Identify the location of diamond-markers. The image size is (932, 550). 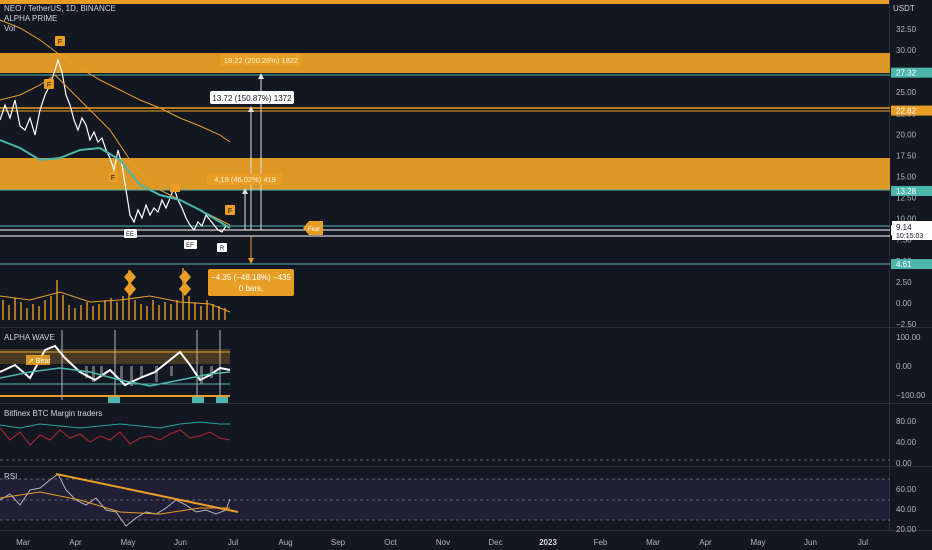
(157, 283).